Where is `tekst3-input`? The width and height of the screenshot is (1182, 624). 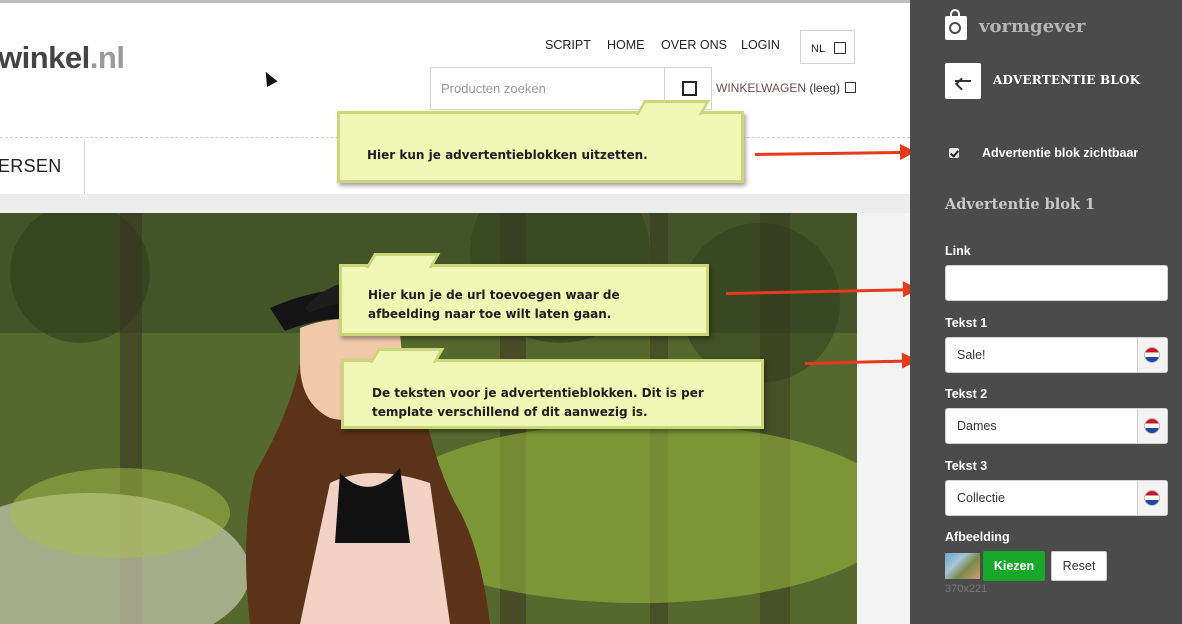 tekst3-input is located at coordinates (1042, 498).